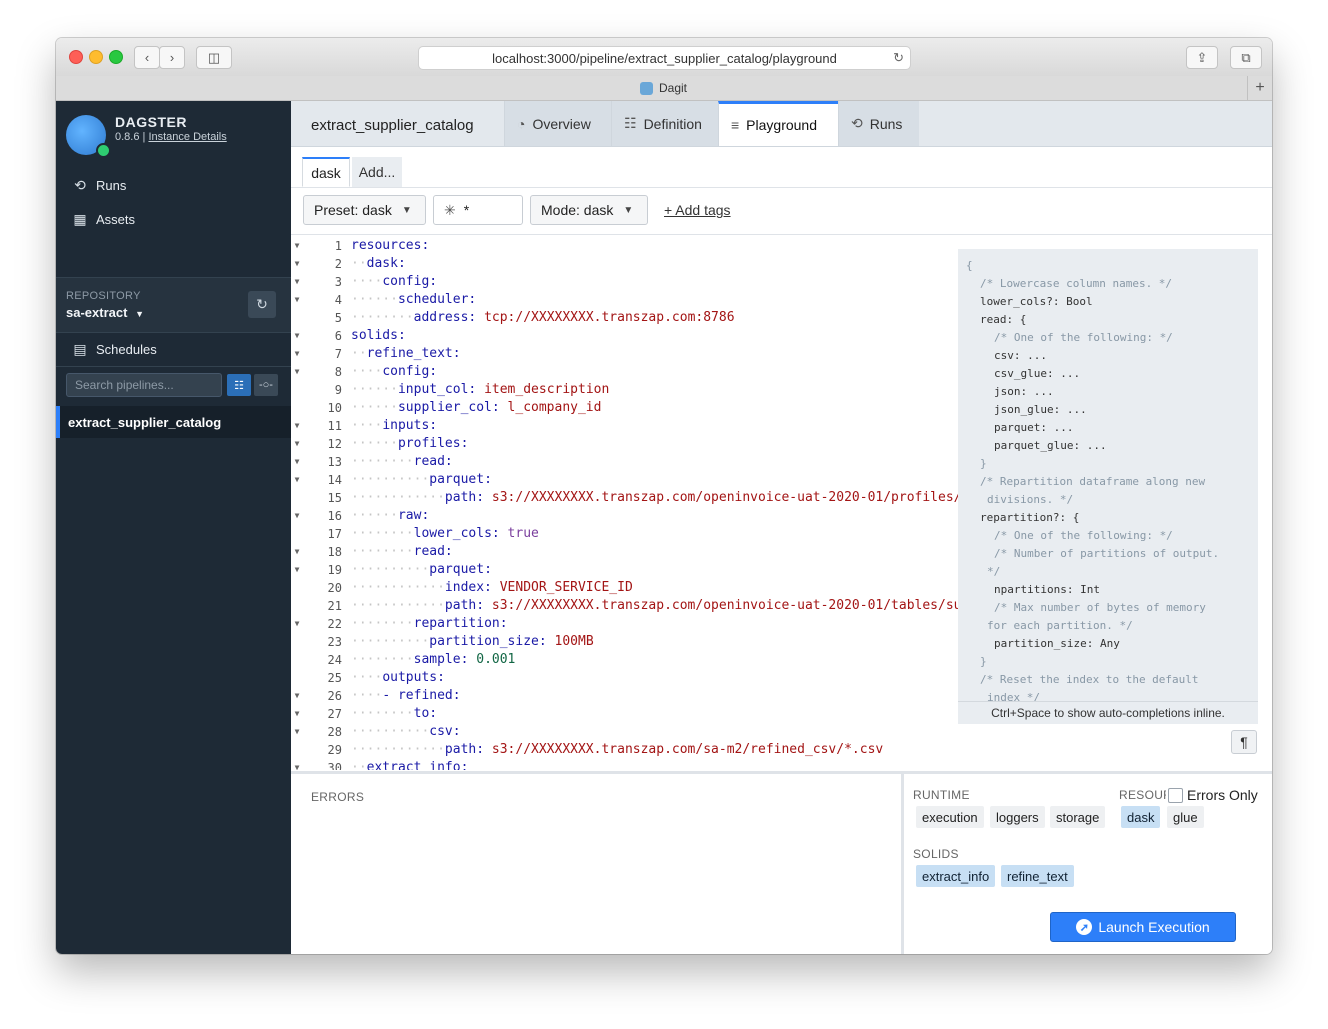 The image size is (1328, 1029). I want to click on zoom-window-button, so click(116, 57).